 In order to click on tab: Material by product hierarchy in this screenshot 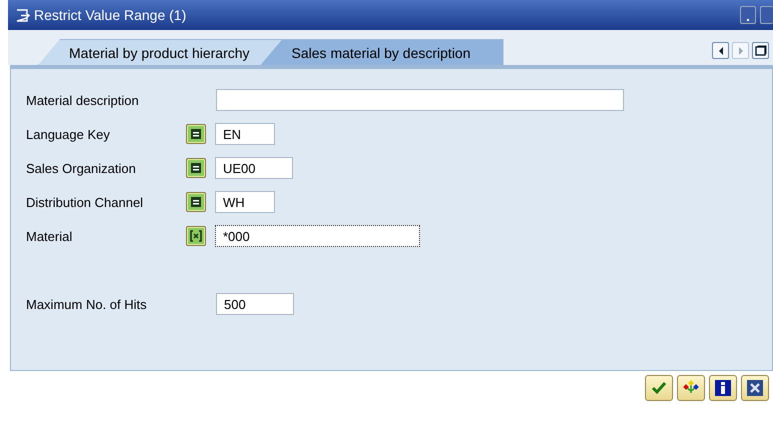, I will do `click(160, 52)`.